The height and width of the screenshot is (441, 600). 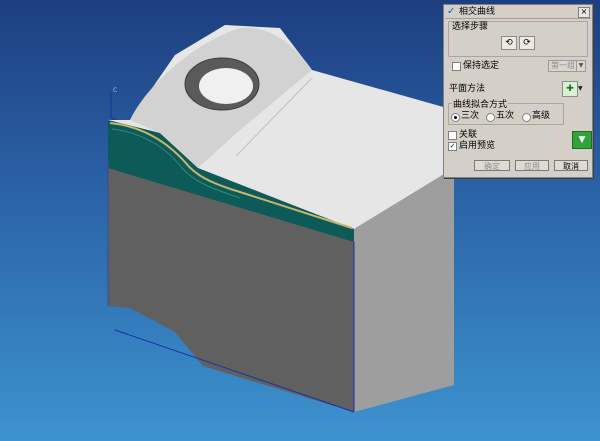 I want to click on dialog-title: 相交曲线, so click(x=477, y=12).